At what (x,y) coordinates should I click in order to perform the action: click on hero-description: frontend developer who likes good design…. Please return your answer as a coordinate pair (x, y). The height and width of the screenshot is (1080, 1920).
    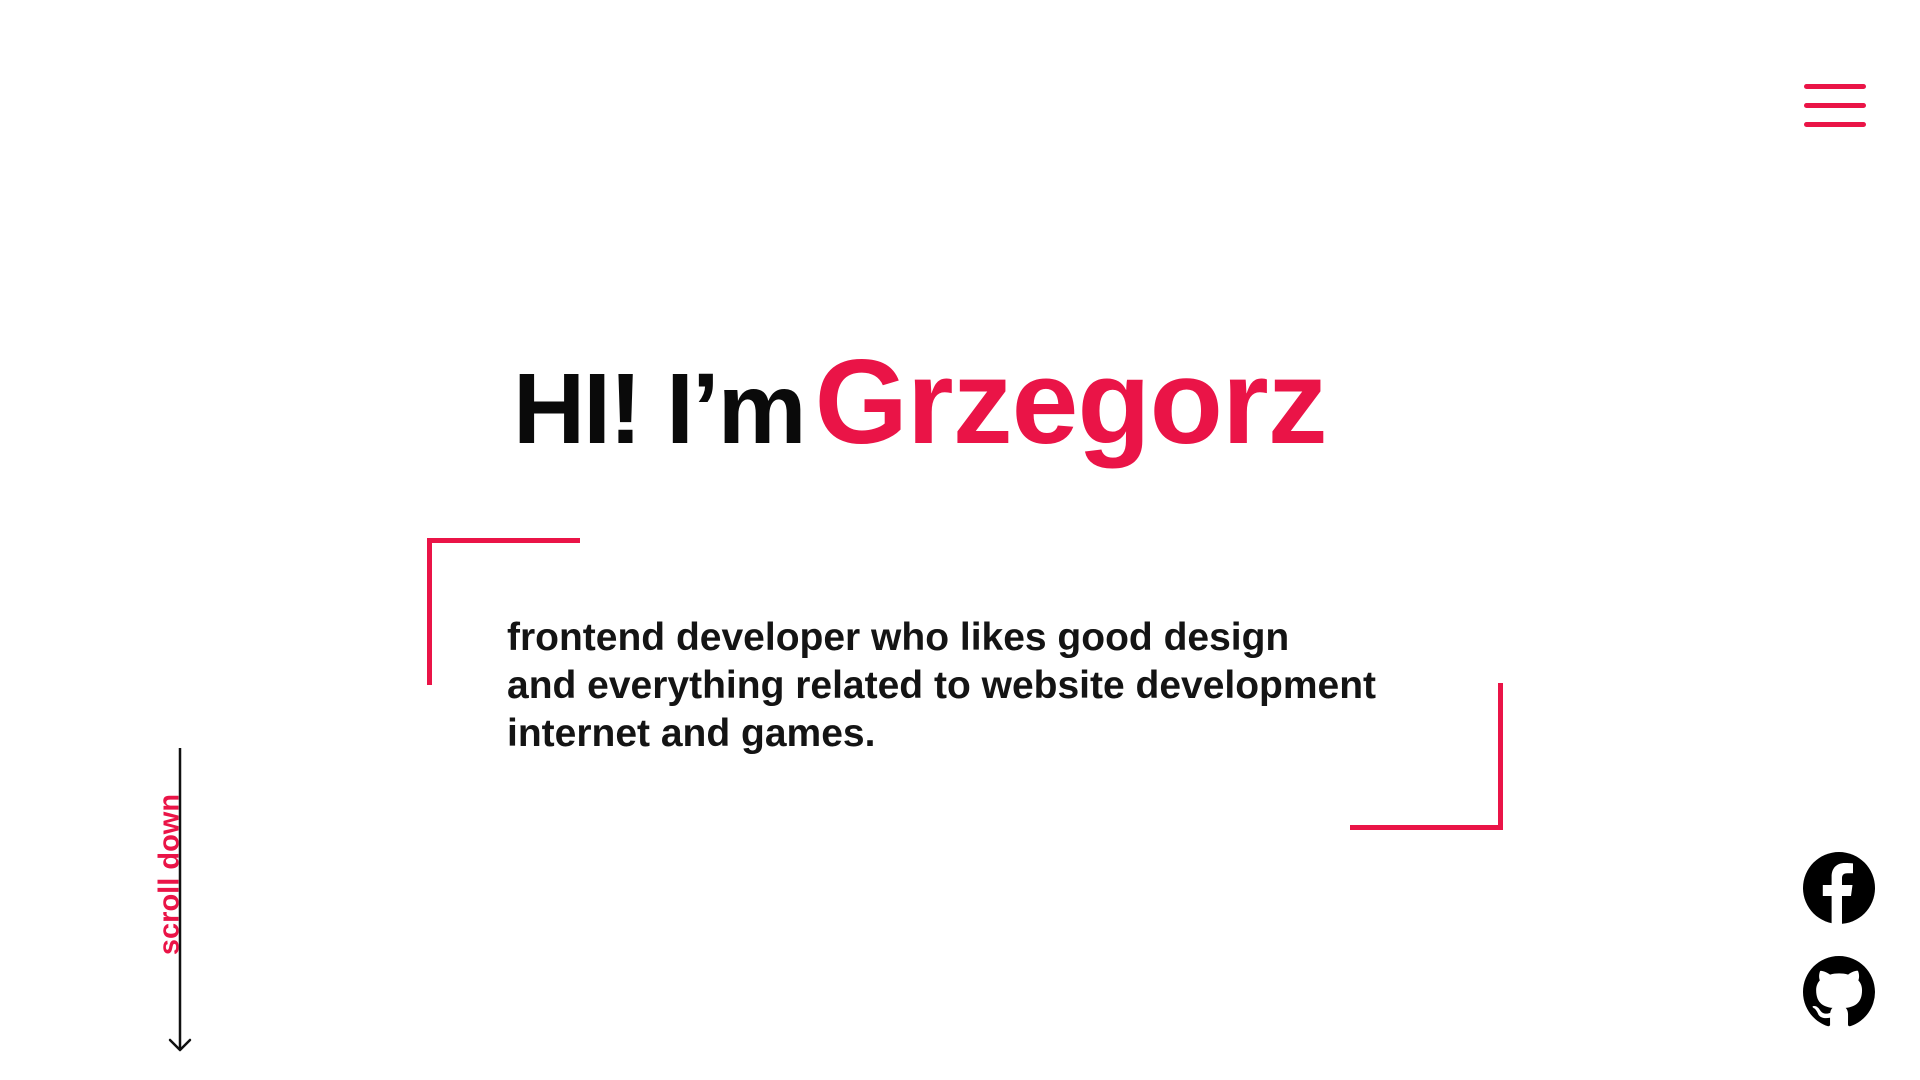
    Looking at the image, I should click on (997, 686).